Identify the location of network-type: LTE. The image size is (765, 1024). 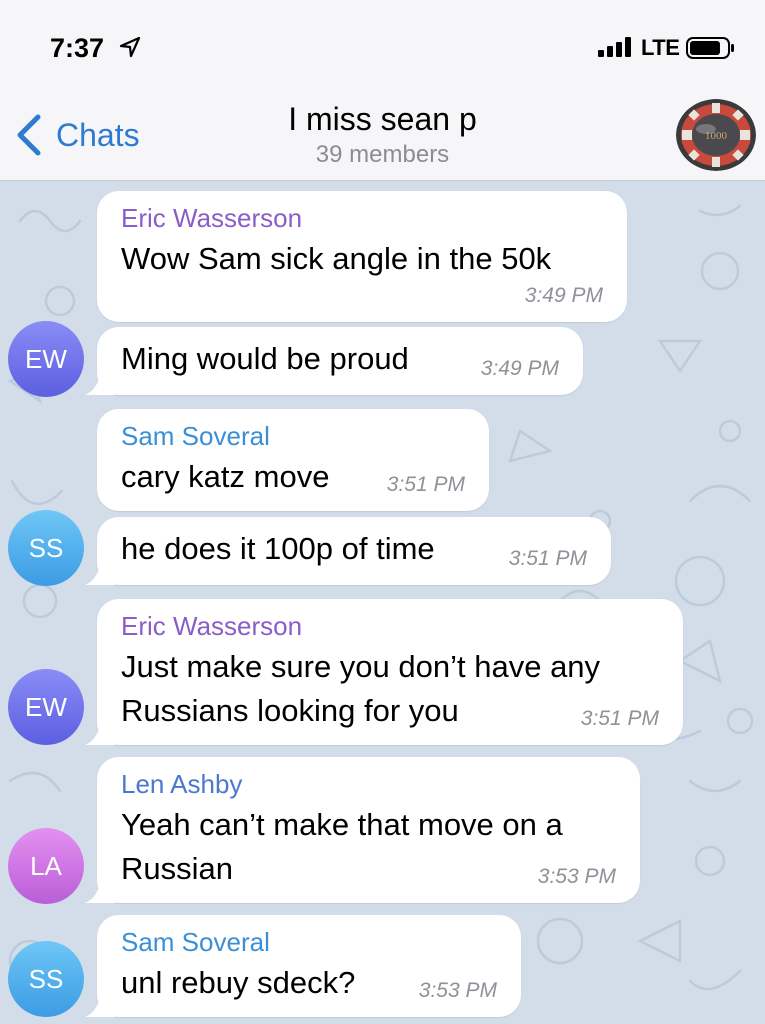
(660, 47).